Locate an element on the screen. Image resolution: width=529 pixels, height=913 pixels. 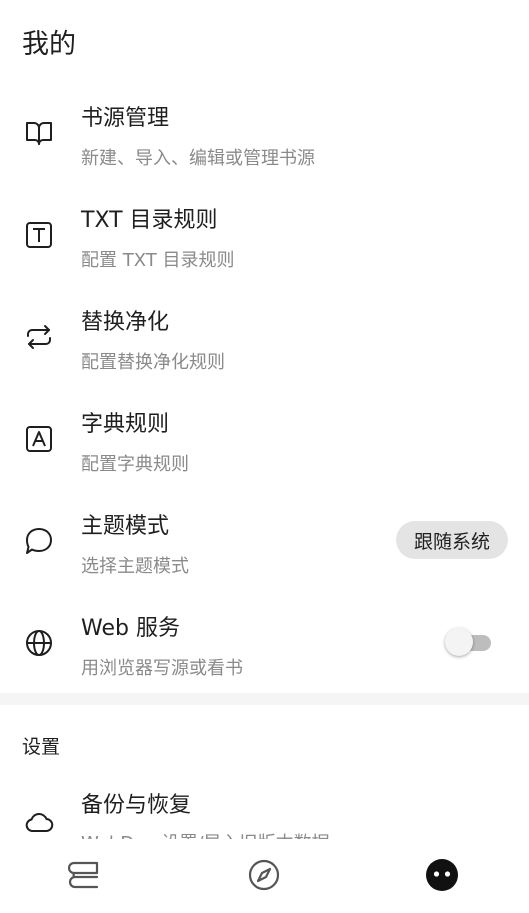
bottom-navigation is located at coordinates (264, 876).